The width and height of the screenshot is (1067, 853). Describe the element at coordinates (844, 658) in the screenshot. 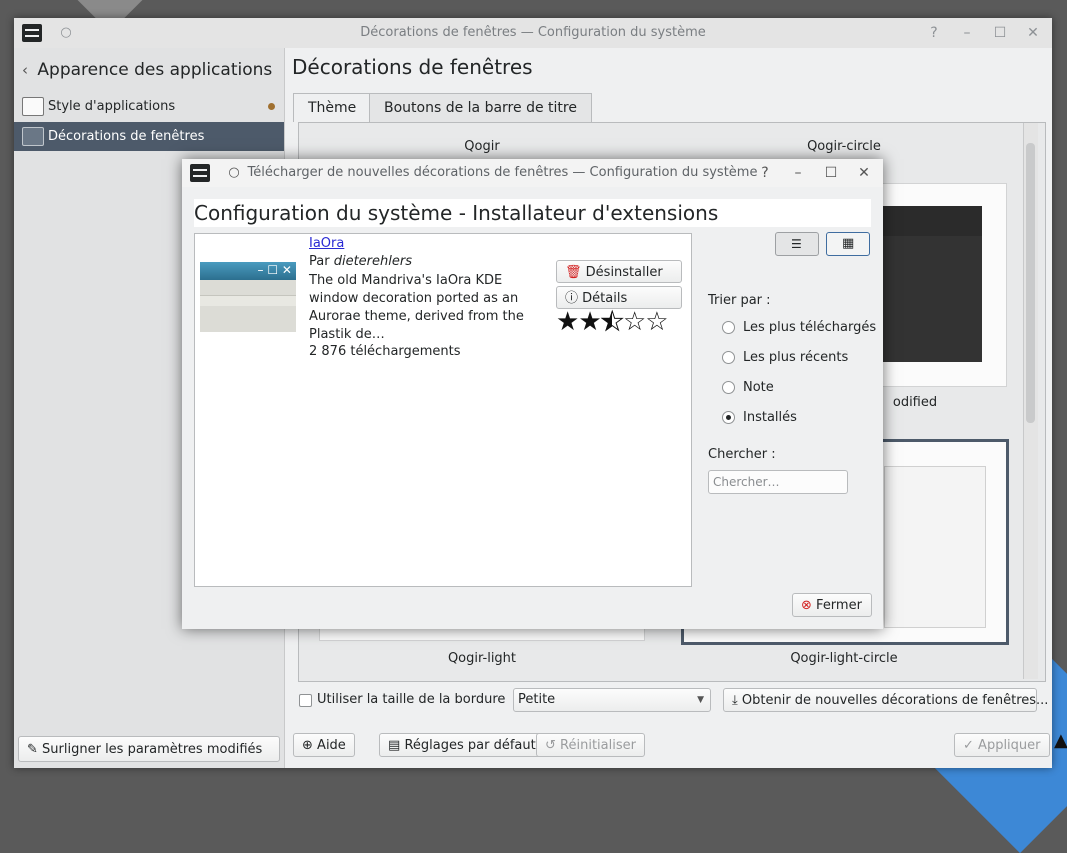

I see `theme-name: Qogir-light-circle` at that location.